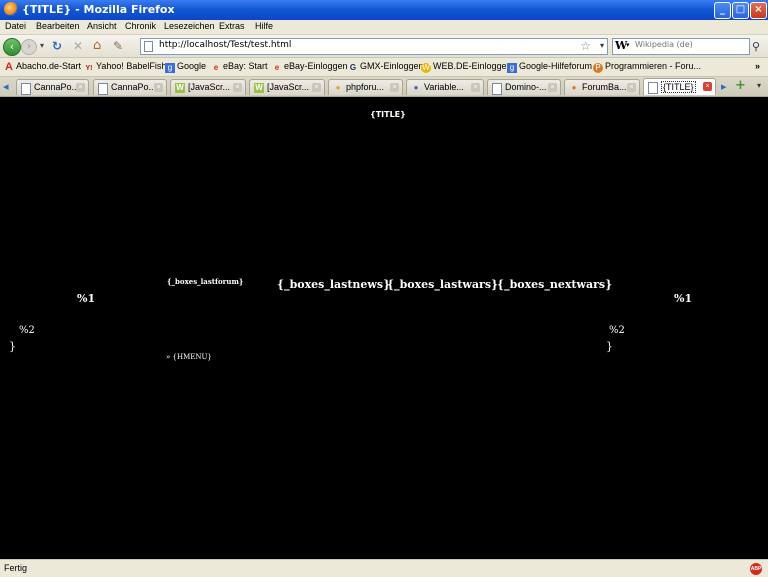 Image resolution: width=768 pixels, height=577 pixels. Describe the element at coordinates (555, 284) in the screenshot. I see `box-nextwars: {_boxes_nextwars}` at that location.